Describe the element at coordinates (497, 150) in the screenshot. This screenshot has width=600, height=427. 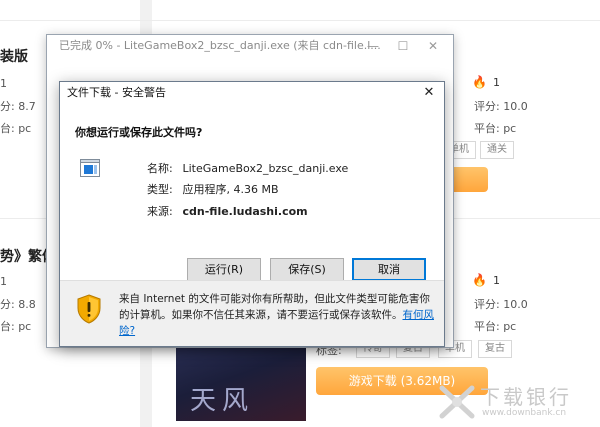
I see `tag-clearance: 通关` at that location.